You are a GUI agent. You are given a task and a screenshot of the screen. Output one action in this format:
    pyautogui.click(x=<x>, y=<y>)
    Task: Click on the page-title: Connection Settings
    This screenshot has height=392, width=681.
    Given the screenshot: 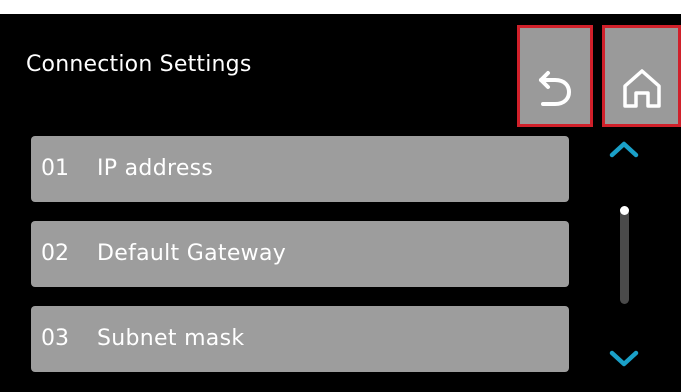 What is the action you would take?
    pyautogui.click(x=139, y=64)
    